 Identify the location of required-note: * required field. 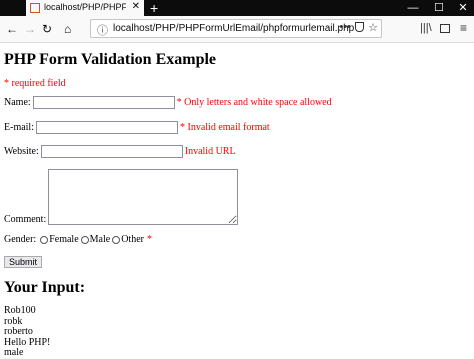
(35, 83).